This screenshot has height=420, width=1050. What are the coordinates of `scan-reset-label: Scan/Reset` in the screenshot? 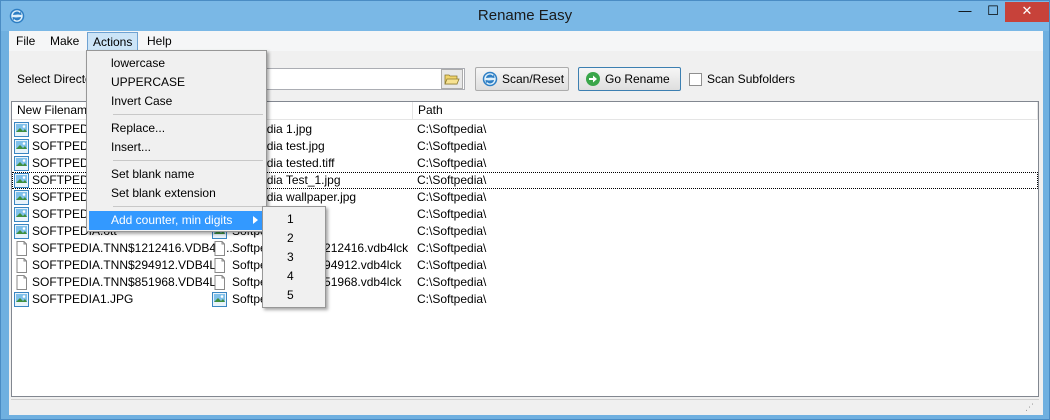 It's located at (533, 79).